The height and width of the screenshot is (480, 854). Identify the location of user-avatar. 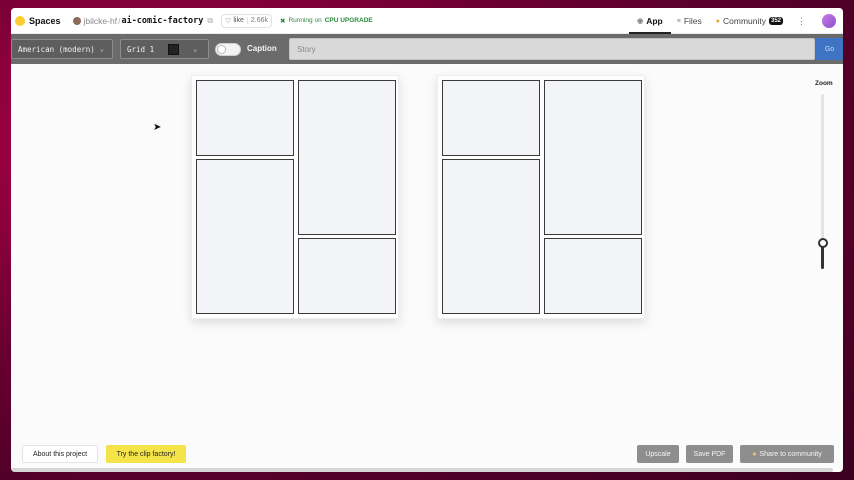
(829, 21).